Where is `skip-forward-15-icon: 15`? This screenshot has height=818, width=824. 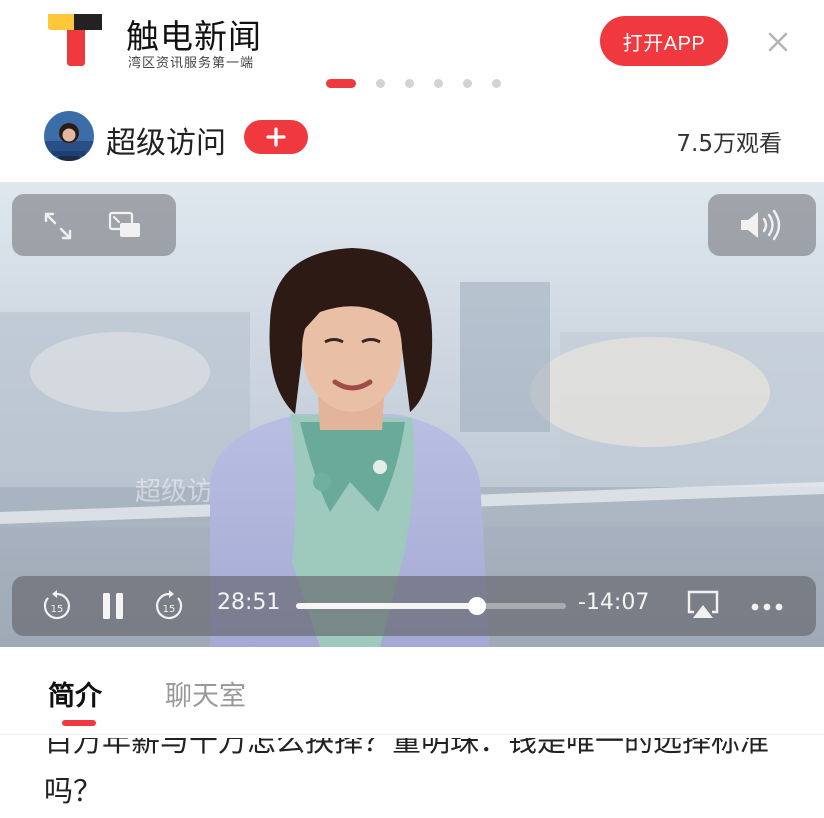
skip-forward-15-icon: 15 is located at coordinates (169, 606).